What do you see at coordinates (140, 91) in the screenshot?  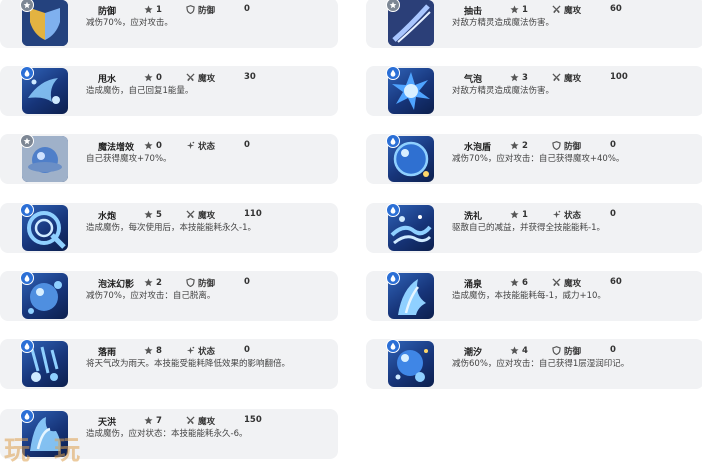 I see `skill-description: 造成魔伤，自己回复1能量。` at bounding box center [140, 91].